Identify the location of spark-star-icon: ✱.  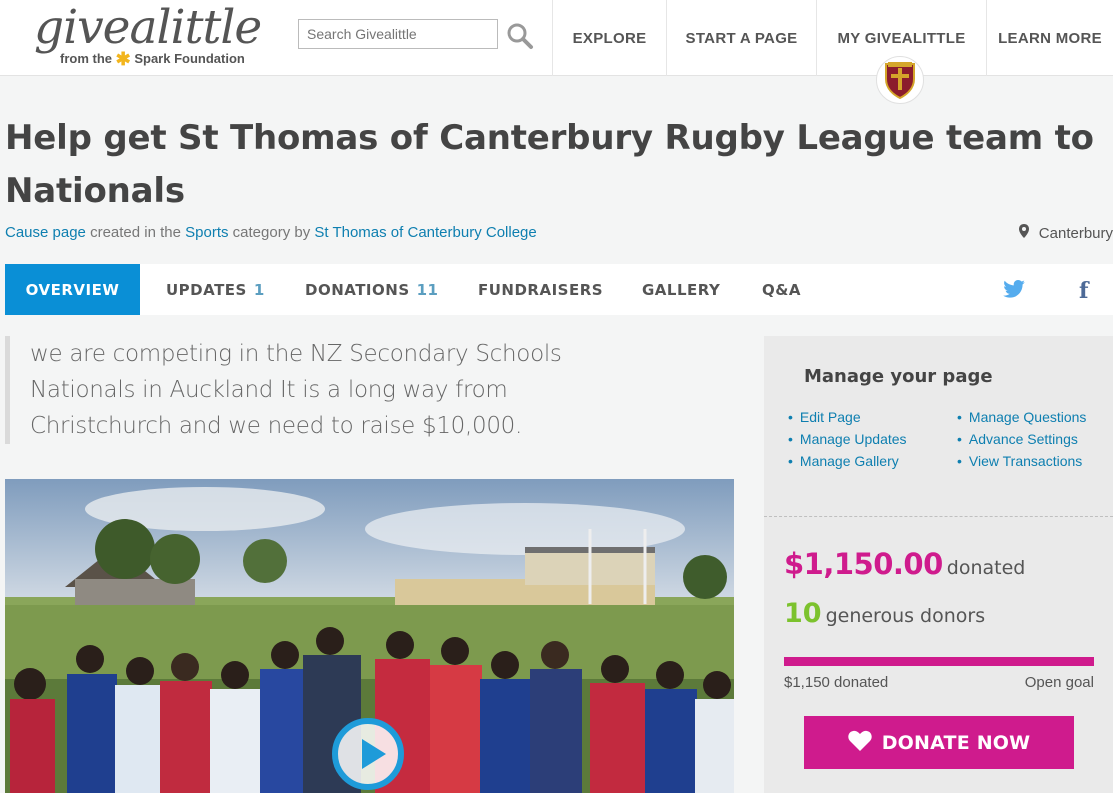
(123, 59).